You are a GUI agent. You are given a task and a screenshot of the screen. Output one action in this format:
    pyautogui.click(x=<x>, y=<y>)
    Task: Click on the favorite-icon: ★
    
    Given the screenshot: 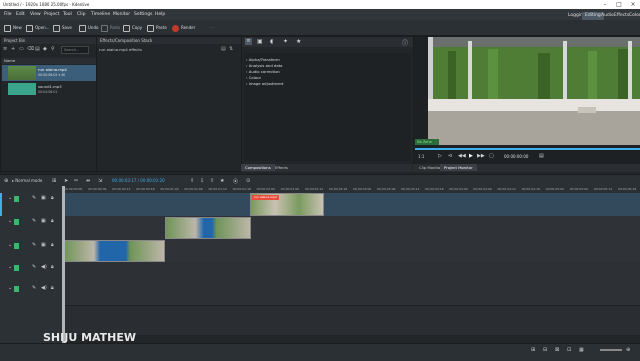 What is the action you would take?
    pyautogui.click(x=222, y=181)
    